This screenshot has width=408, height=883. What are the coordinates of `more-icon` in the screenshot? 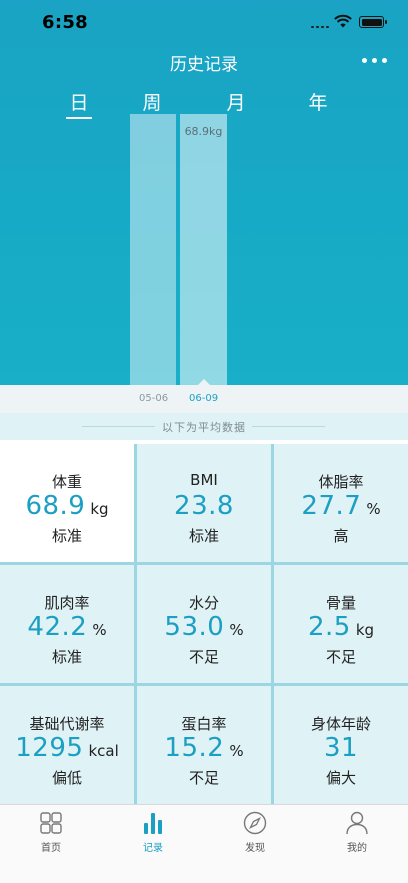 It's located at (375, 61).